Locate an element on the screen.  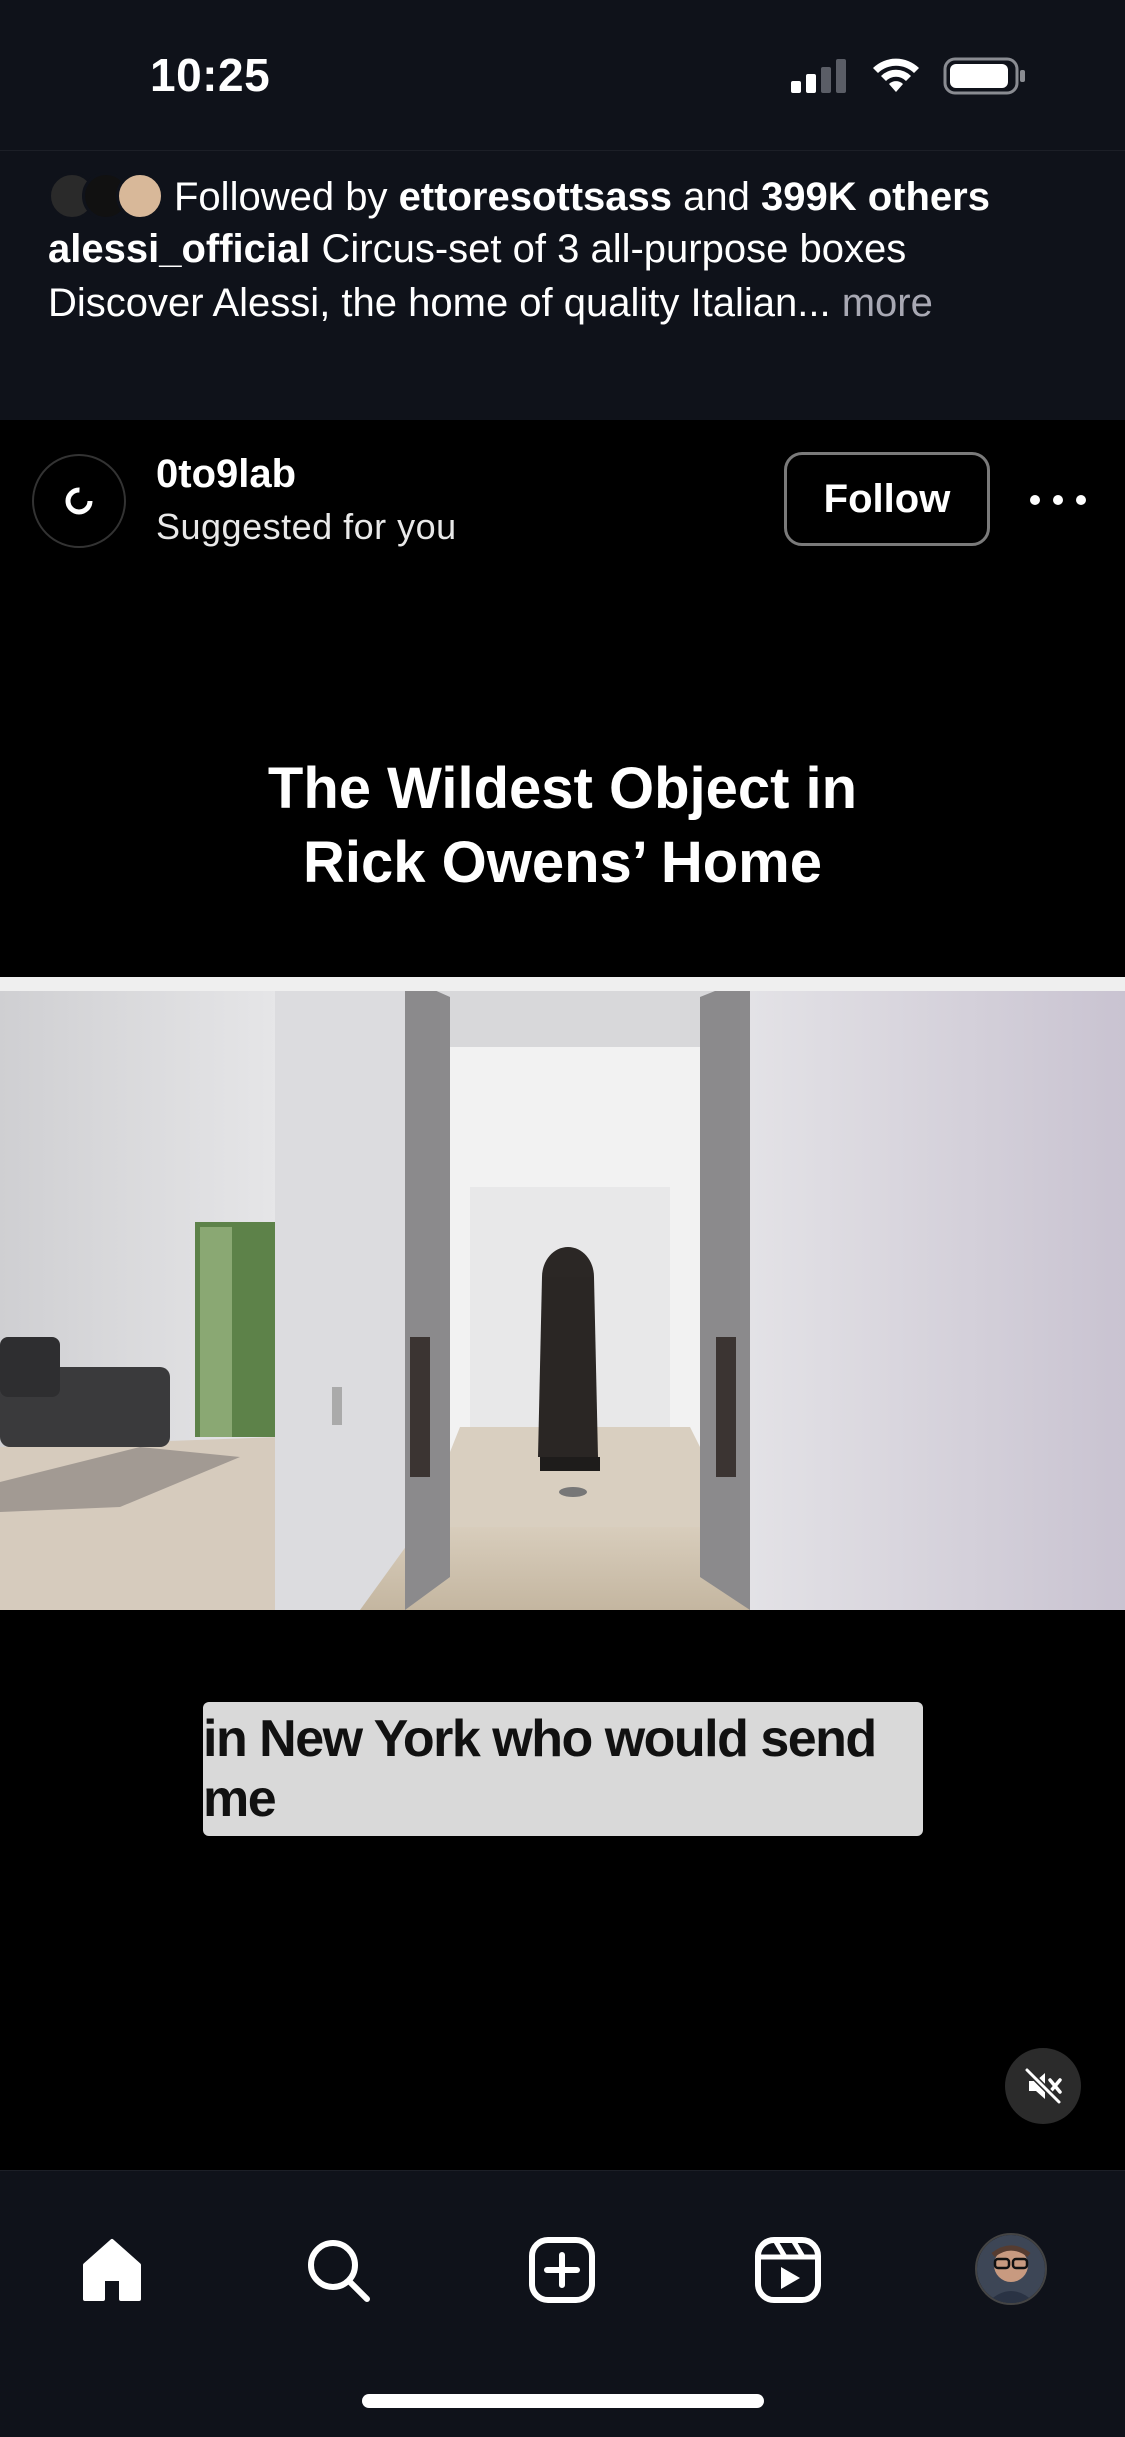
suggested-label: Suggested for you is located at coordinates (306, 526).